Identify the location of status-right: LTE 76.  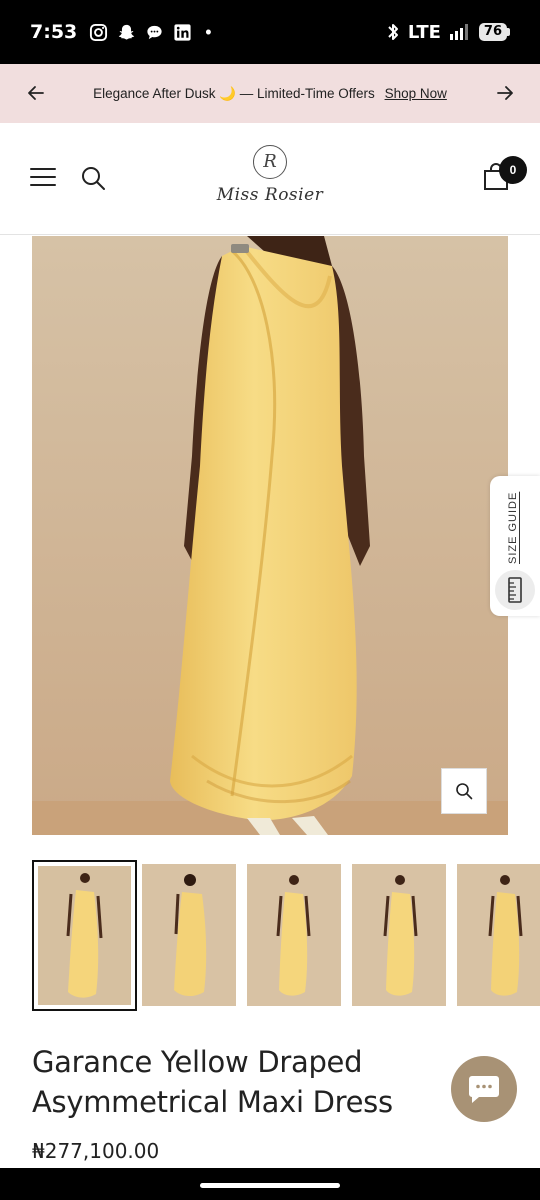
(448, 32).